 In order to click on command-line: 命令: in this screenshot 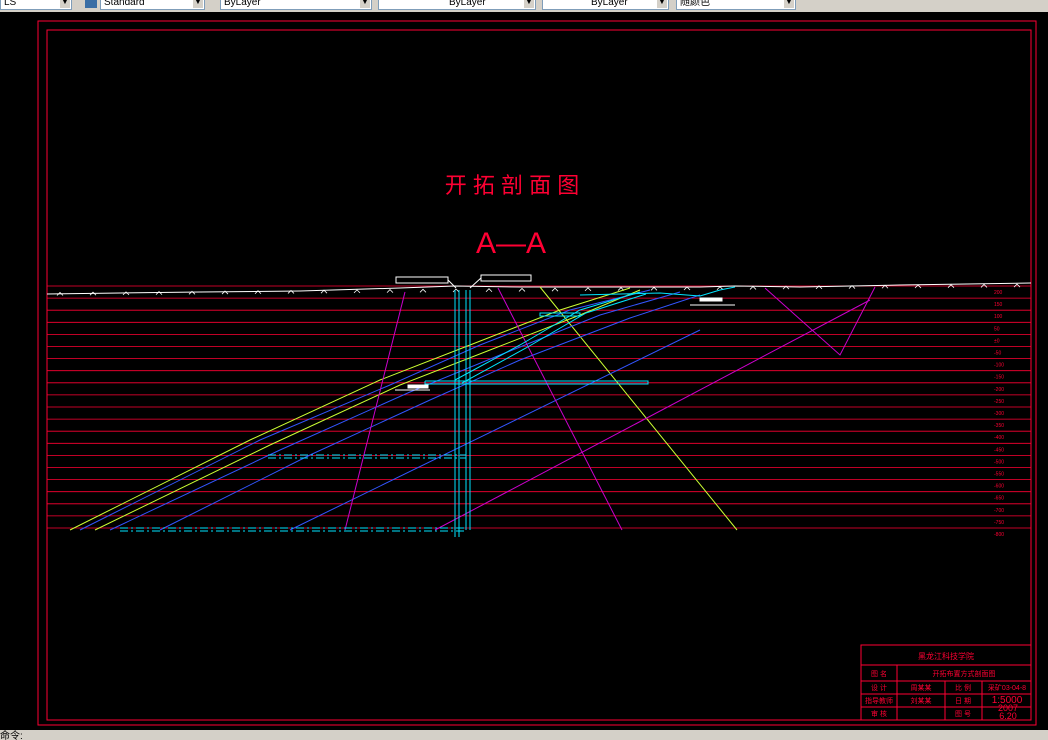, I will do `click(524, 735)`.